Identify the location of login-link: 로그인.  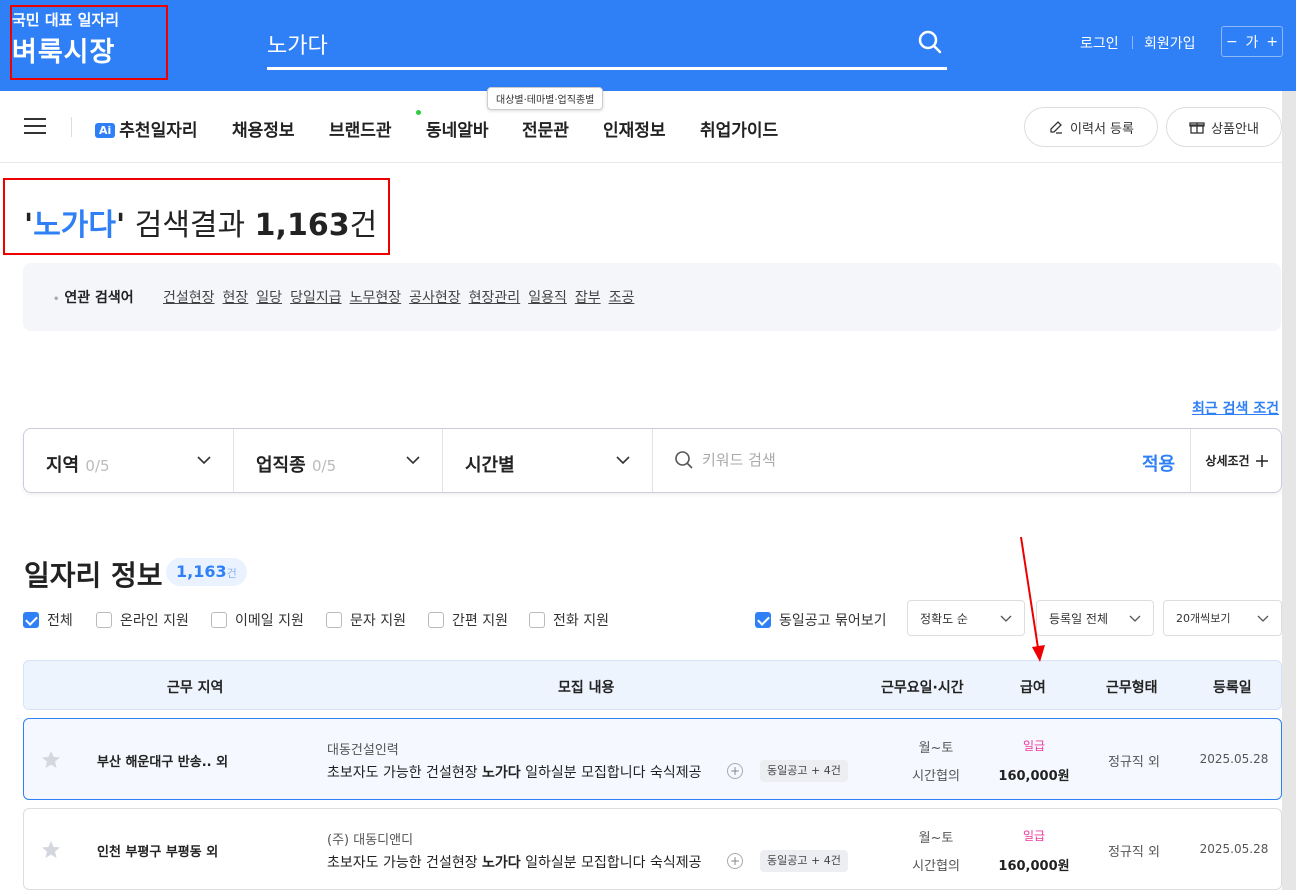
(1099, 43).